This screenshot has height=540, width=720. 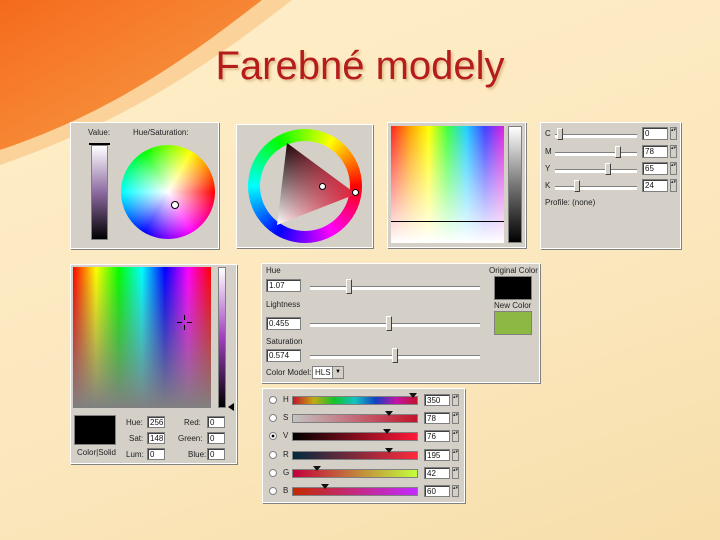 I want to click on cmyk-label-y: Y, so click(x=548, y=168).